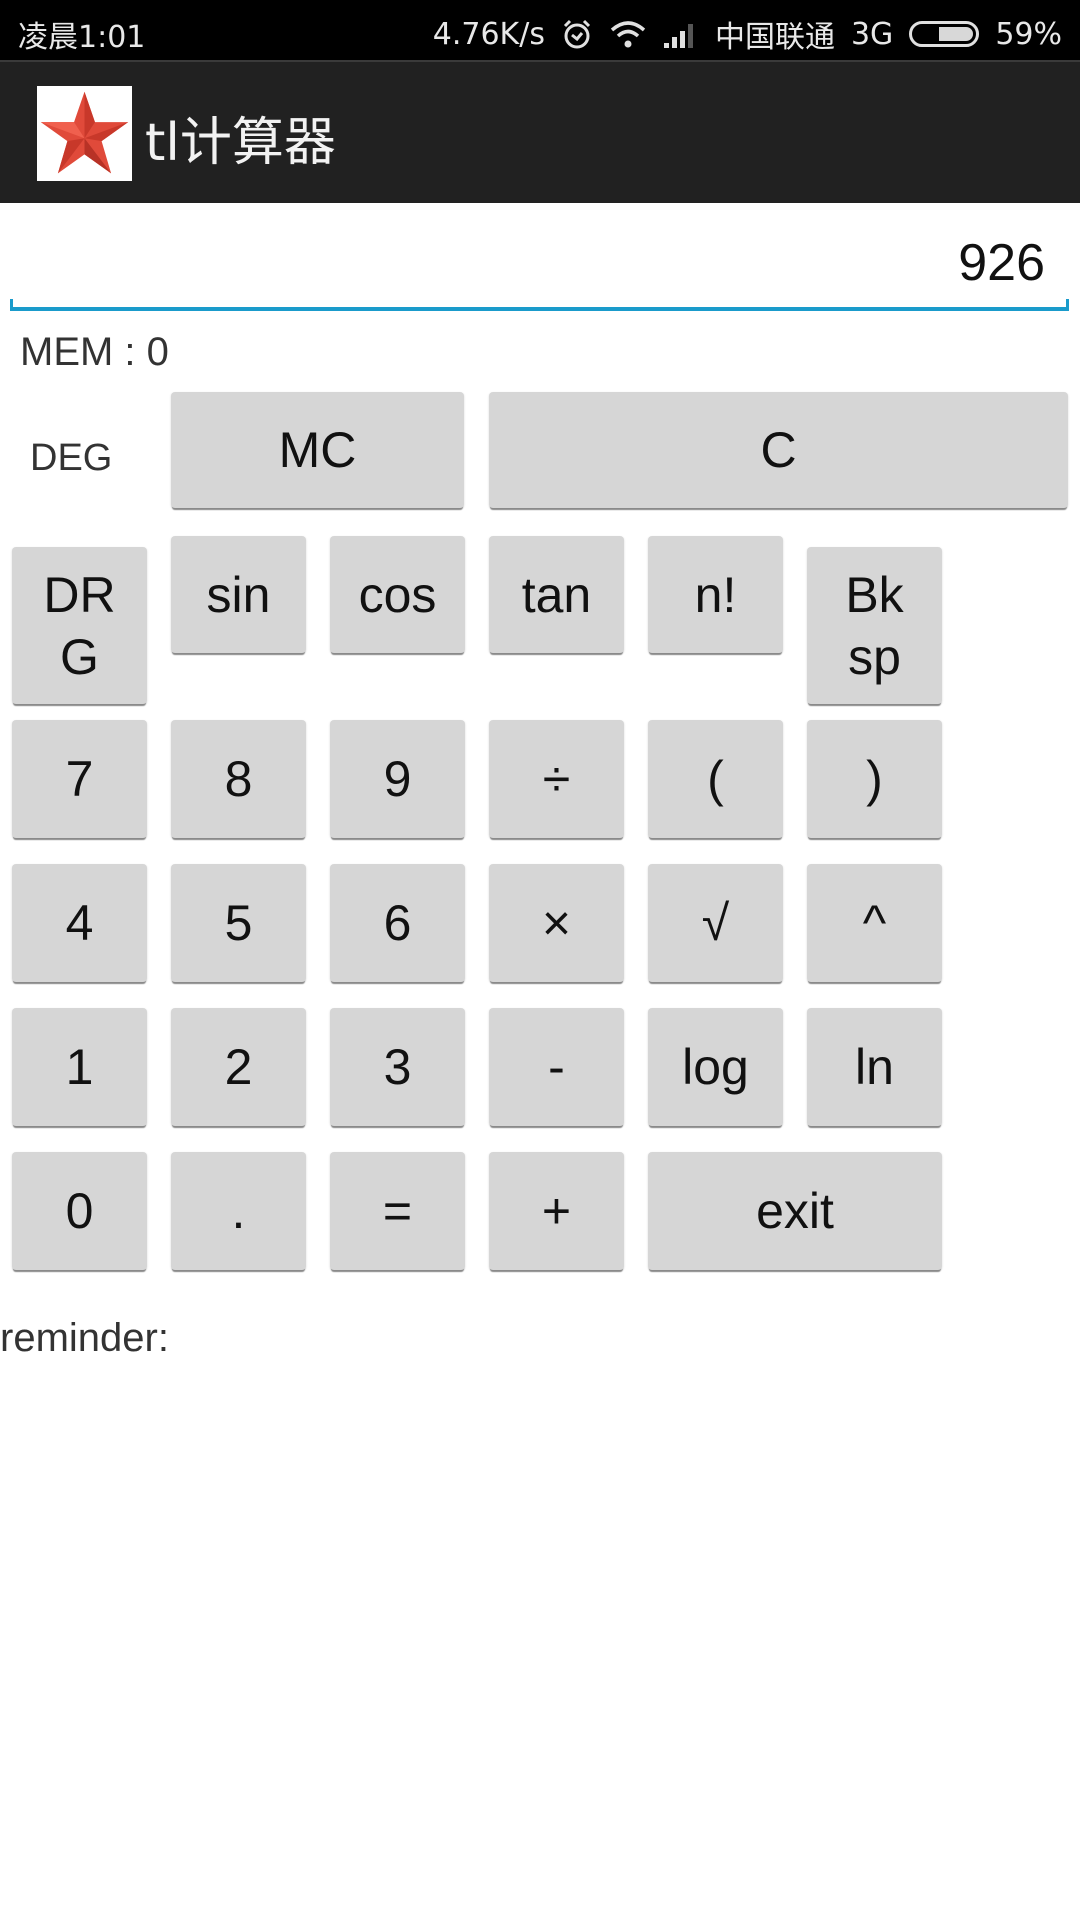  What do you see at coordinates (317, 450) in the screenshot?
I see `mc-button: MC` at bounding box center [317, 450].